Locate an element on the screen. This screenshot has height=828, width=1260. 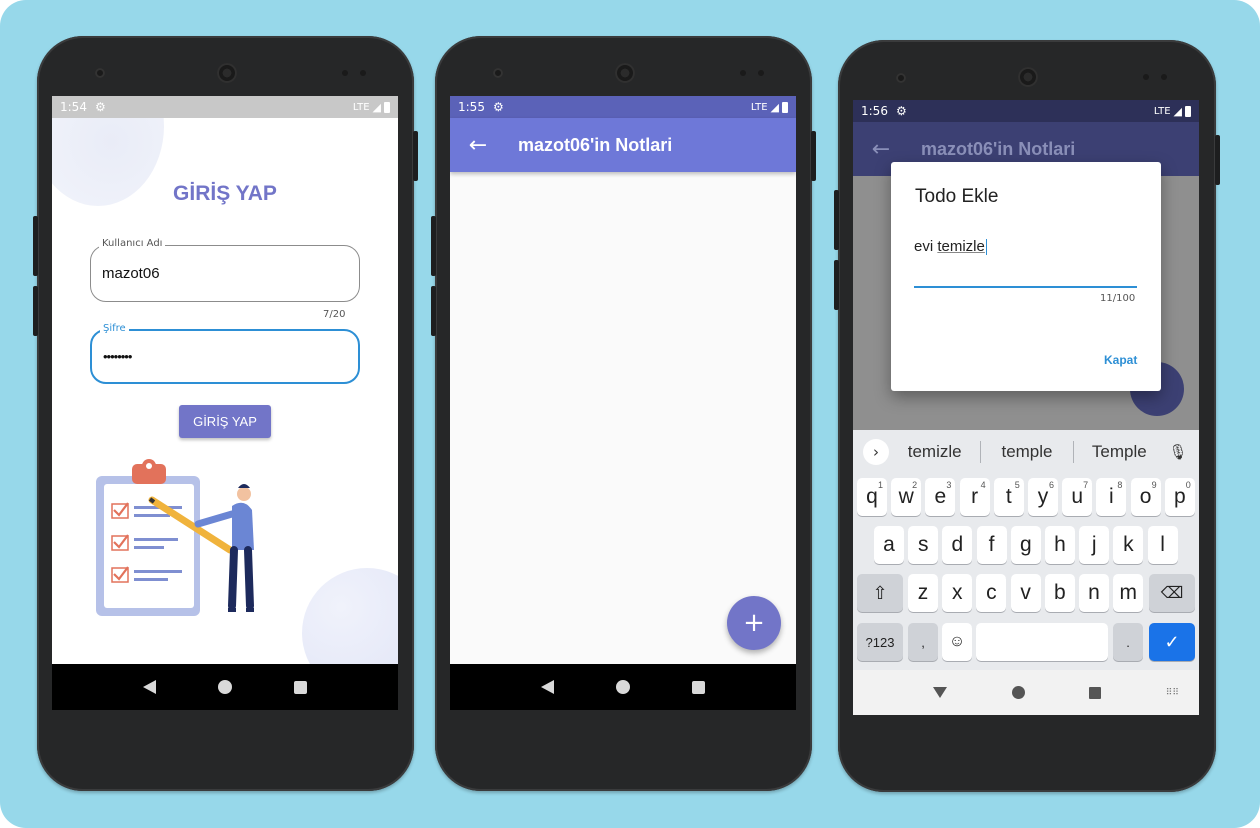
key-digit: 5 is located at coordinates (1017, 485).